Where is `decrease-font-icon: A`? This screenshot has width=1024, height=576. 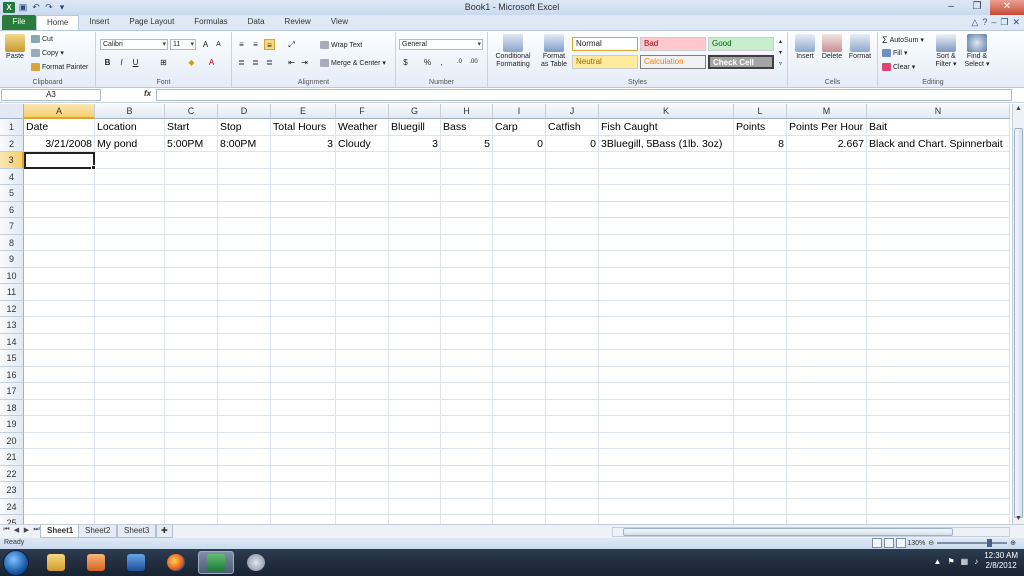
decrease-font-icon: A is located at coordinates (218, 44).